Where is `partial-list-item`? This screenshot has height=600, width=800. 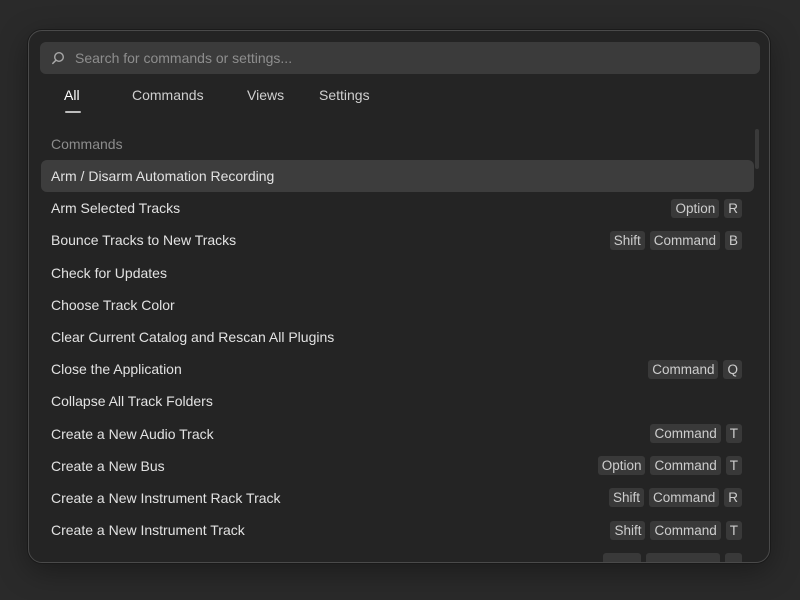 partial-list-item is located at coordinates (397, 556).